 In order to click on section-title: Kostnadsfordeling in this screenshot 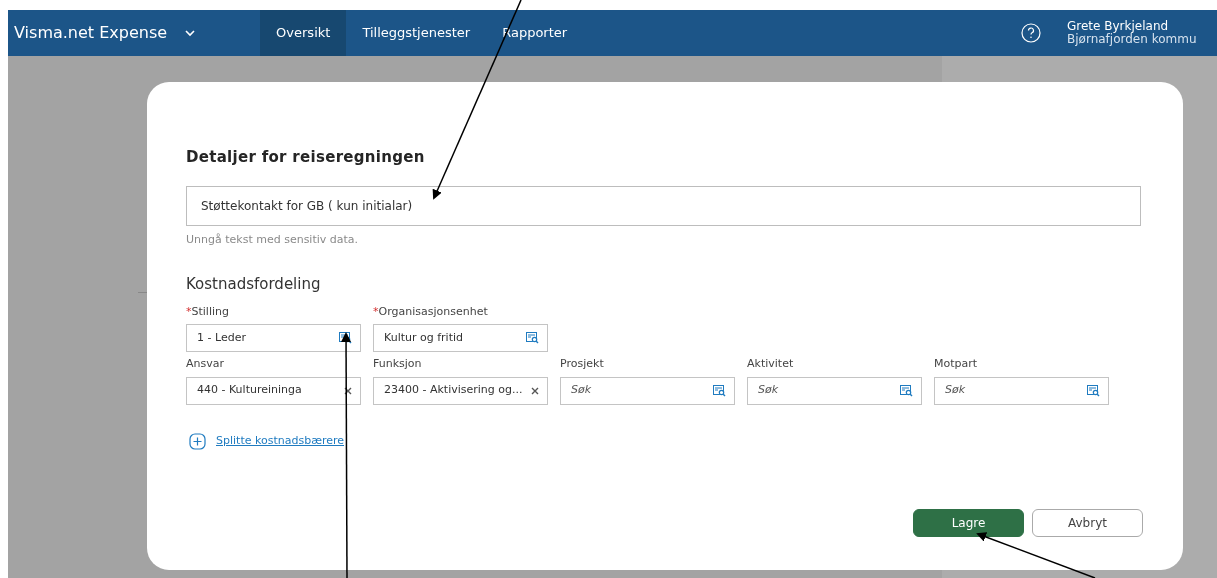, I will do `click(254, 284)`.